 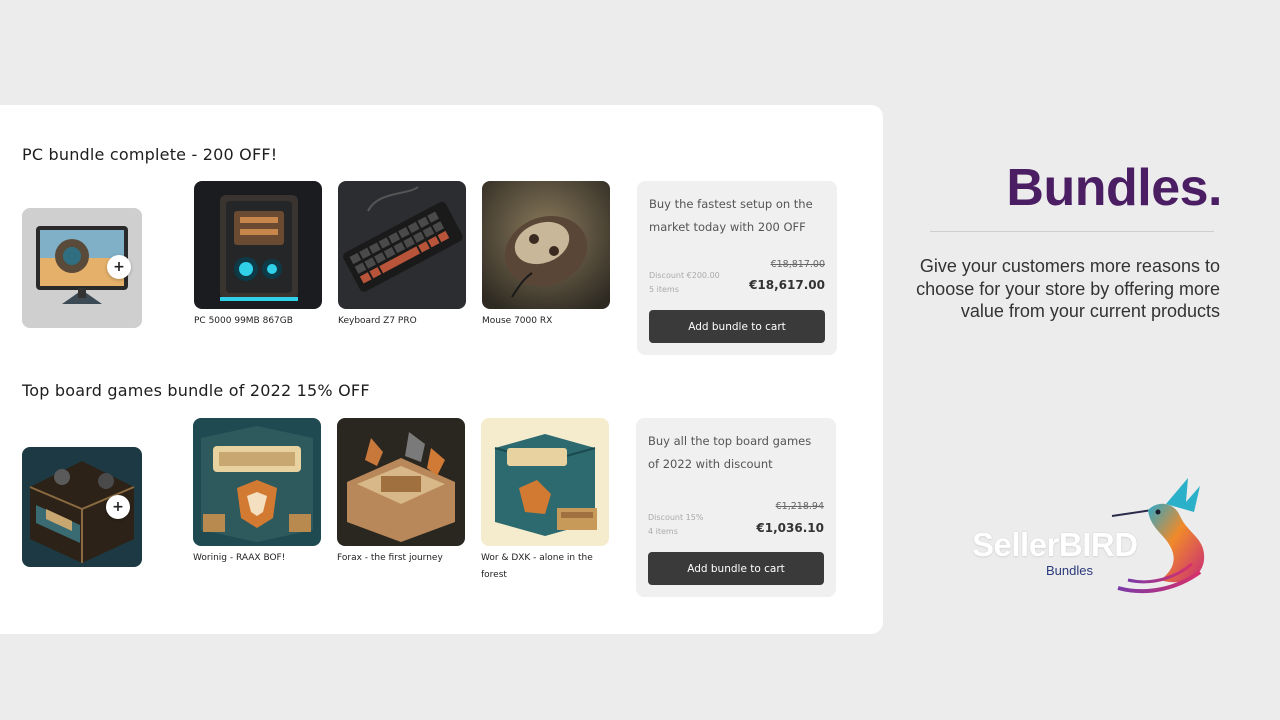 What do you see at coordinates (537, 566) in the screenshot?
I see `product-name: Wor & DXK - alone in the forest` at bounding box center [537, 566].